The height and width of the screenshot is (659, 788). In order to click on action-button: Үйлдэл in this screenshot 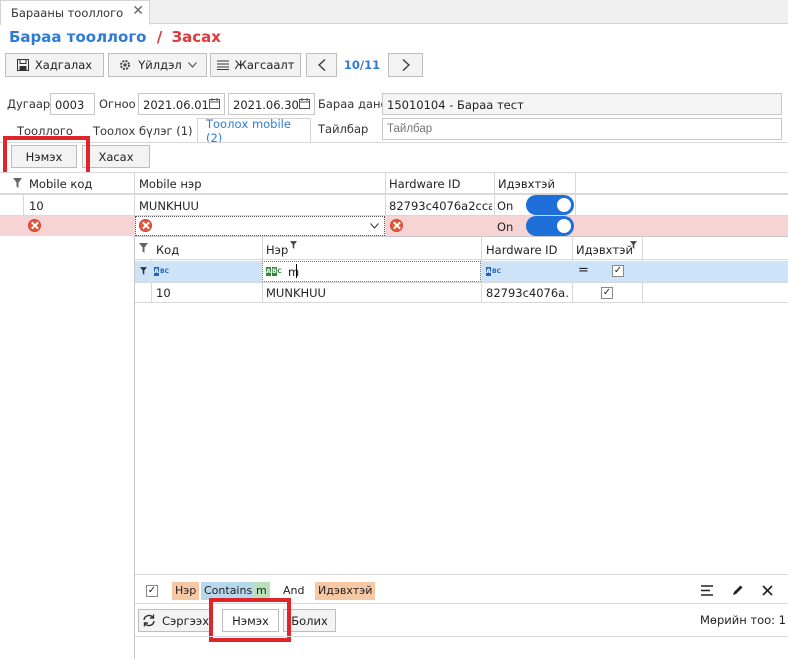, I will do `click(157, 65)`.